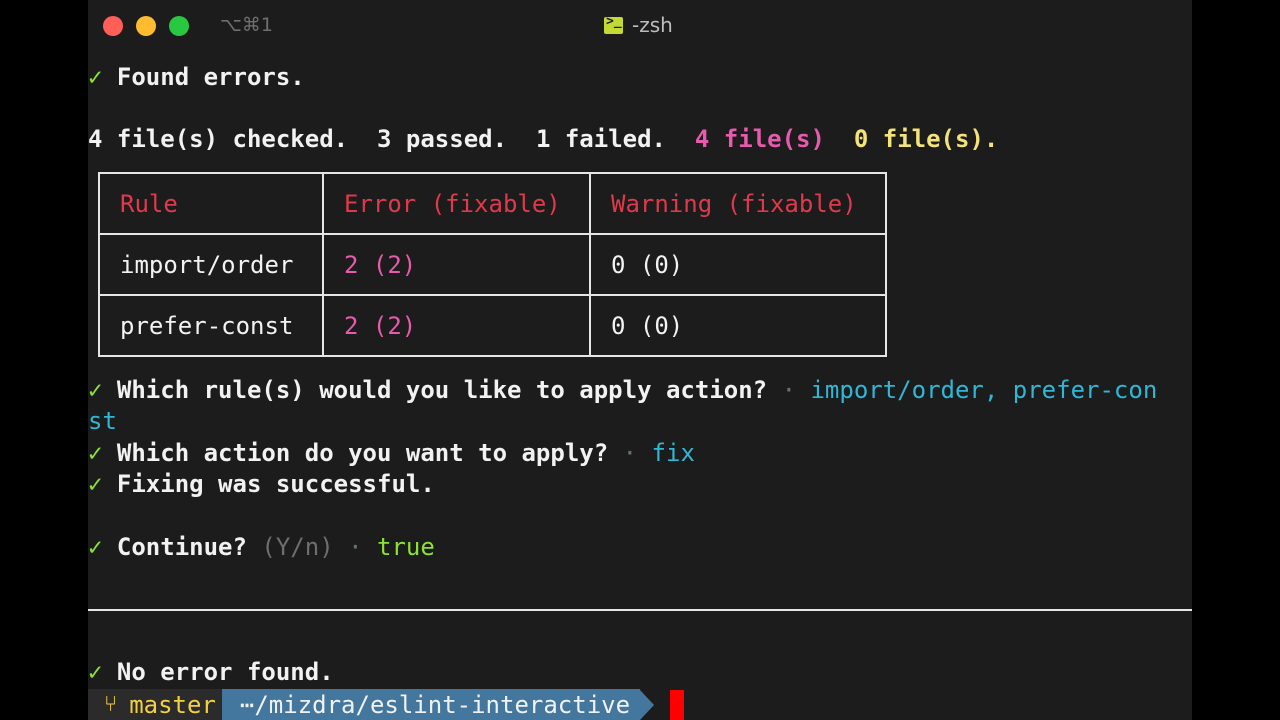 The height and width of the screenshot is (720, 1280). What do you see at coordinates (111, 704) in the screenshot?
I see `git-branch-icon: ⑂` at bounding box center [111, 704].